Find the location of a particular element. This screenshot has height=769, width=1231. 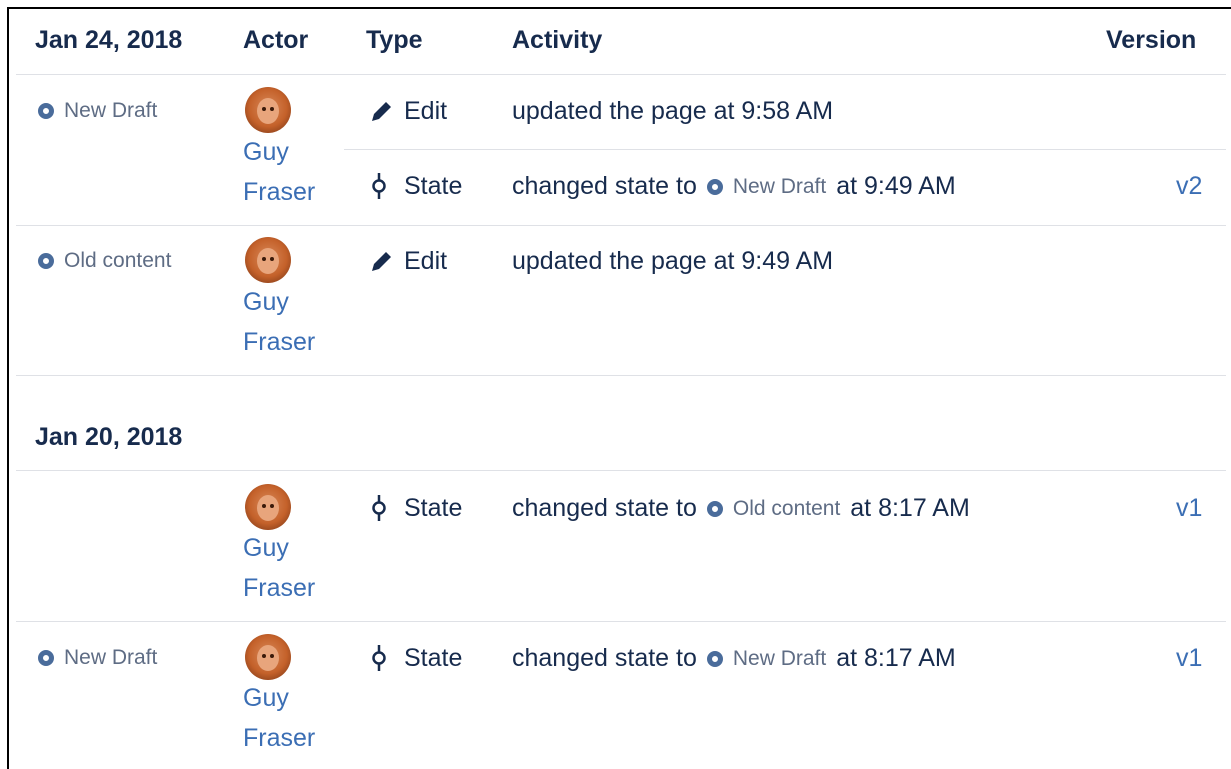

group-header-divider is located at coordinates (621, 470).